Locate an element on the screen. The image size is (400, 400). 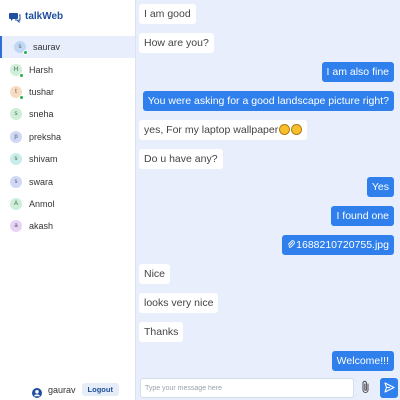
outgoing-message: I am also fine is located at coordinates (357, 71).